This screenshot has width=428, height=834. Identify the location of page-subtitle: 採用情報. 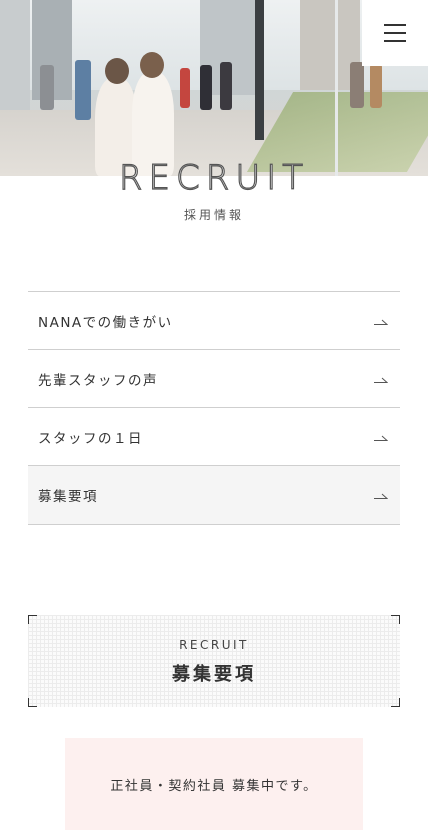
(213, 215).